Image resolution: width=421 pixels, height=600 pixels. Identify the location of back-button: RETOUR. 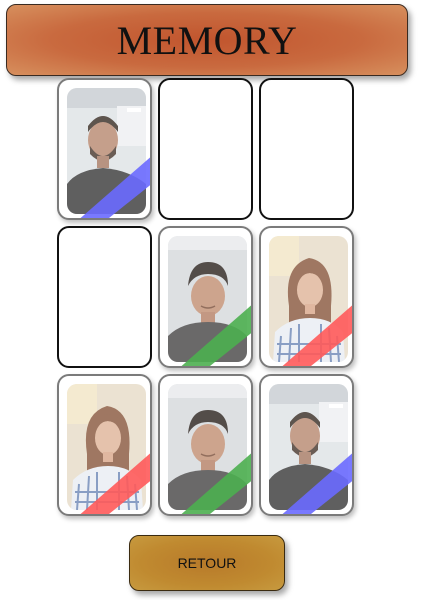
(207, 563).